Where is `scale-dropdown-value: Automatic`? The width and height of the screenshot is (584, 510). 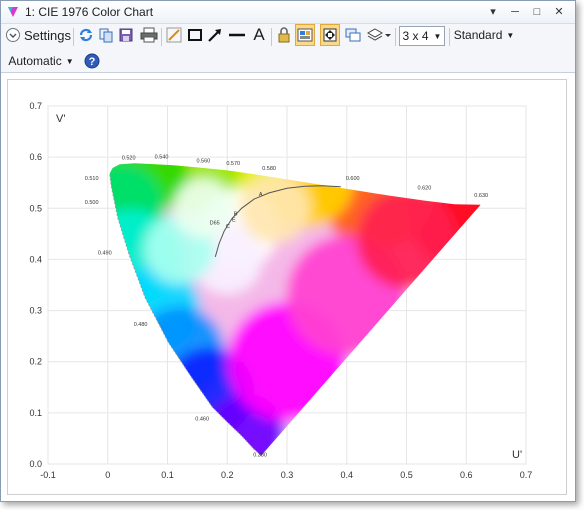 scale-dropdown-value: Automatic is located at coordinates (35, 61).